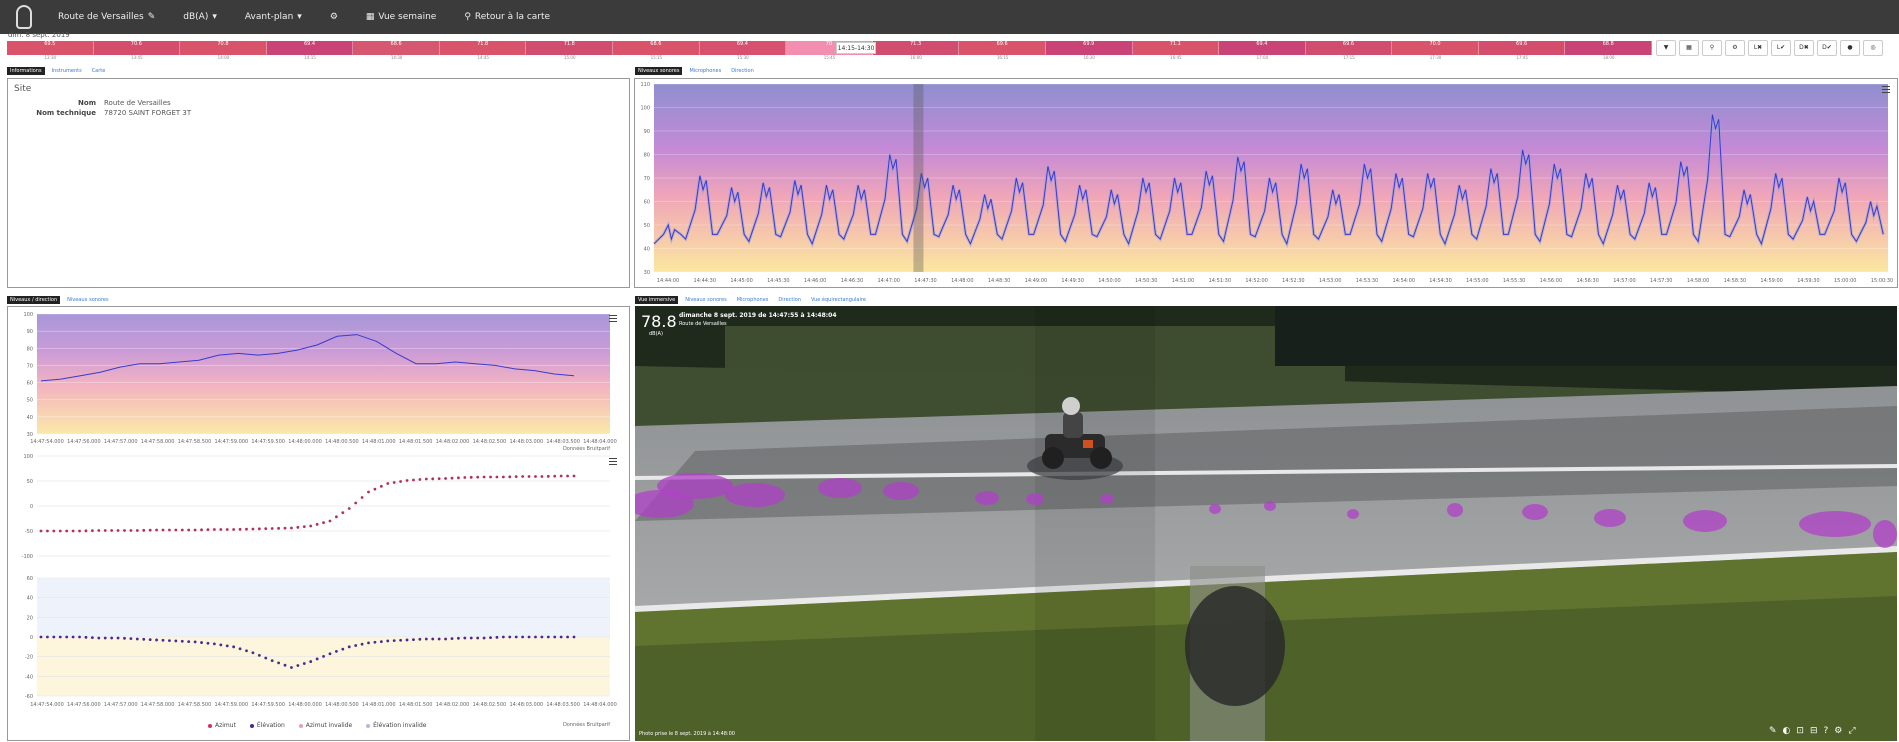 The height and width of the screenshot is (742, 1899). Describe the element at coordinates (1851, 731) in the screenshot. I see `fullscreen-icon: ⤢` at that location.